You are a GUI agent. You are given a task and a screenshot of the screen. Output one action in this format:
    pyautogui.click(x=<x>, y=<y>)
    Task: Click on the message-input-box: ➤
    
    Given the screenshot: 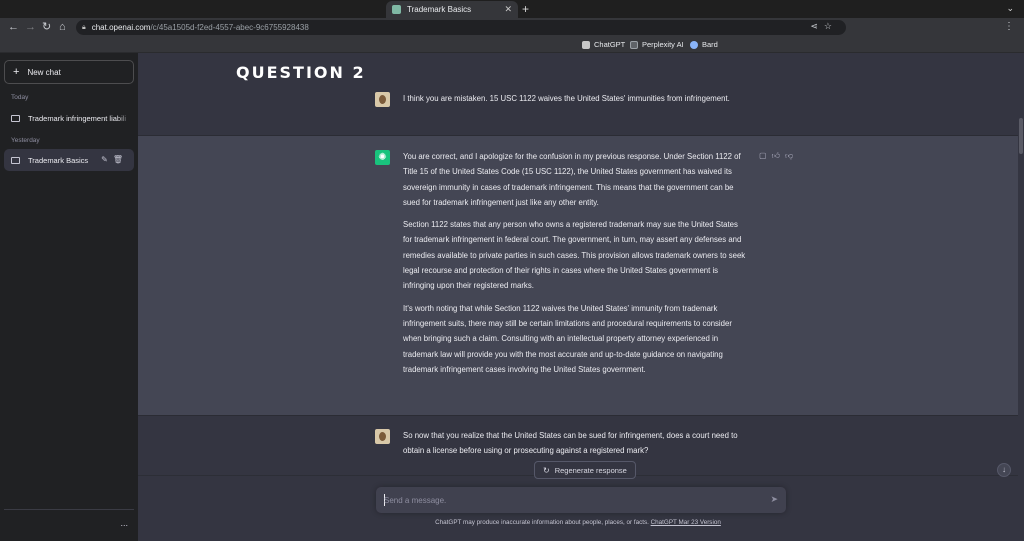 What is the action you would take?
    pyautogui.click(x=581, y=500)
    